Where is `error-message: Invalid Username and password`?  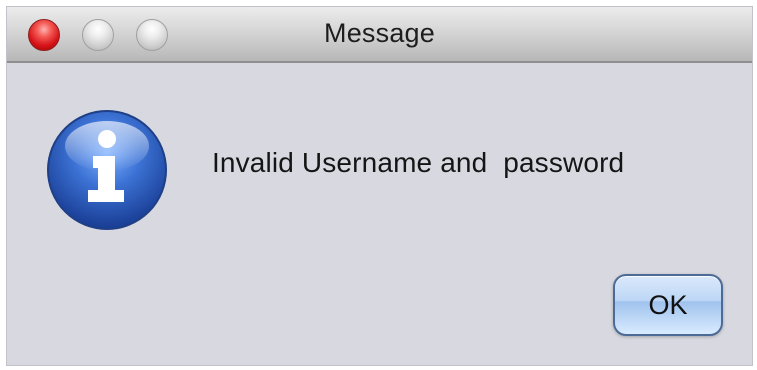 error-message: Invalid Username and password is located at coordinates (418, 162).